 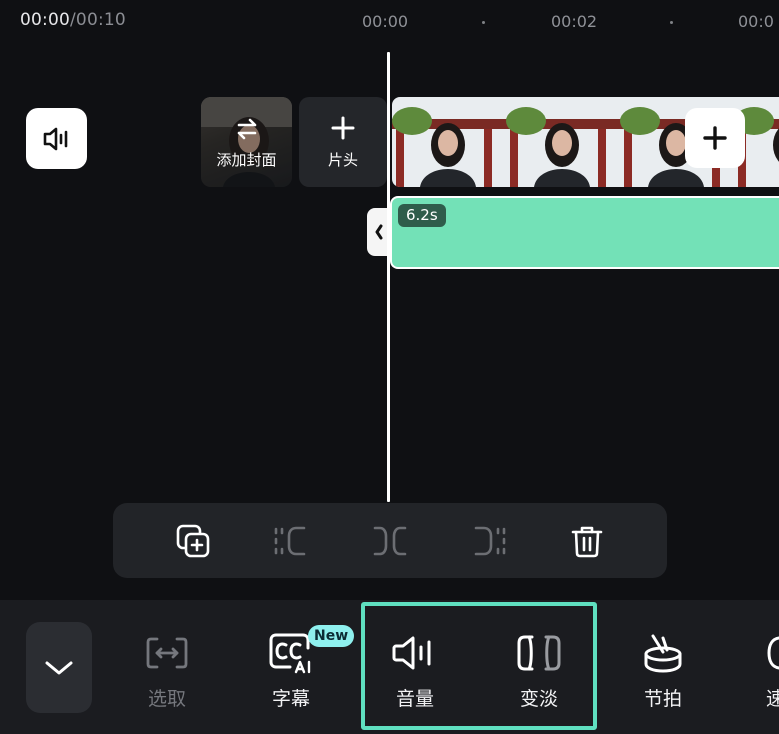 What do you see at coordinates (45, 20) in the screenshot?
I see `current-time: 00:00` at bounding box center [45, 20].